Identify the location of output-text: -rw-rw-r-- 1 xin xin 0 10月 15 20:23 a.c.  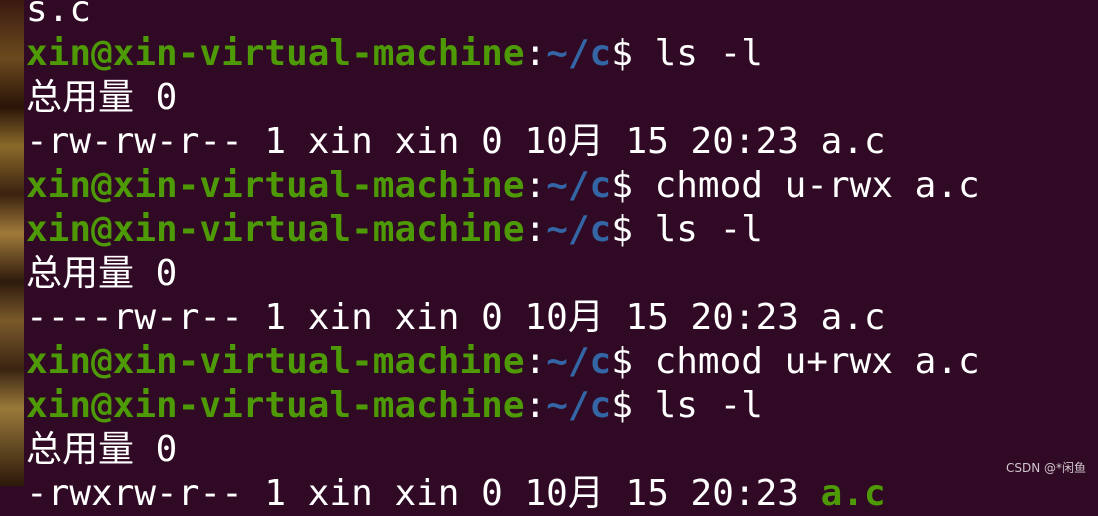
(456, 141).